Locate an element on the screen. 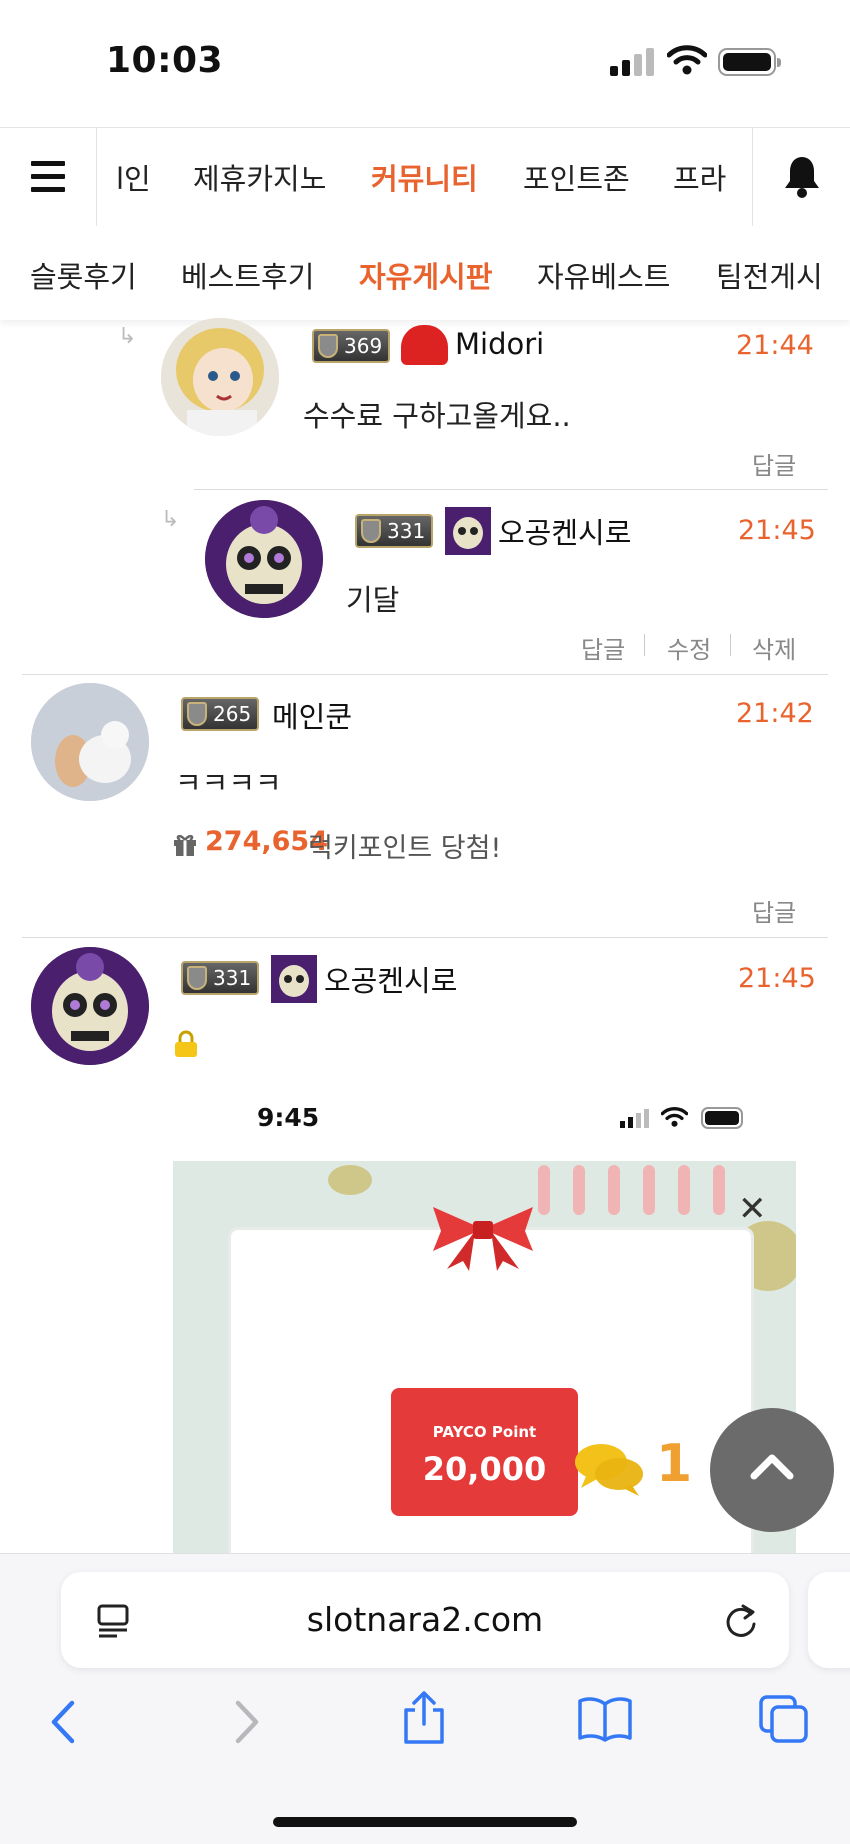 This screenshot has height=1844, width=850. subnav-free-board: 자유게시판 is located at coordinates (425, 275).